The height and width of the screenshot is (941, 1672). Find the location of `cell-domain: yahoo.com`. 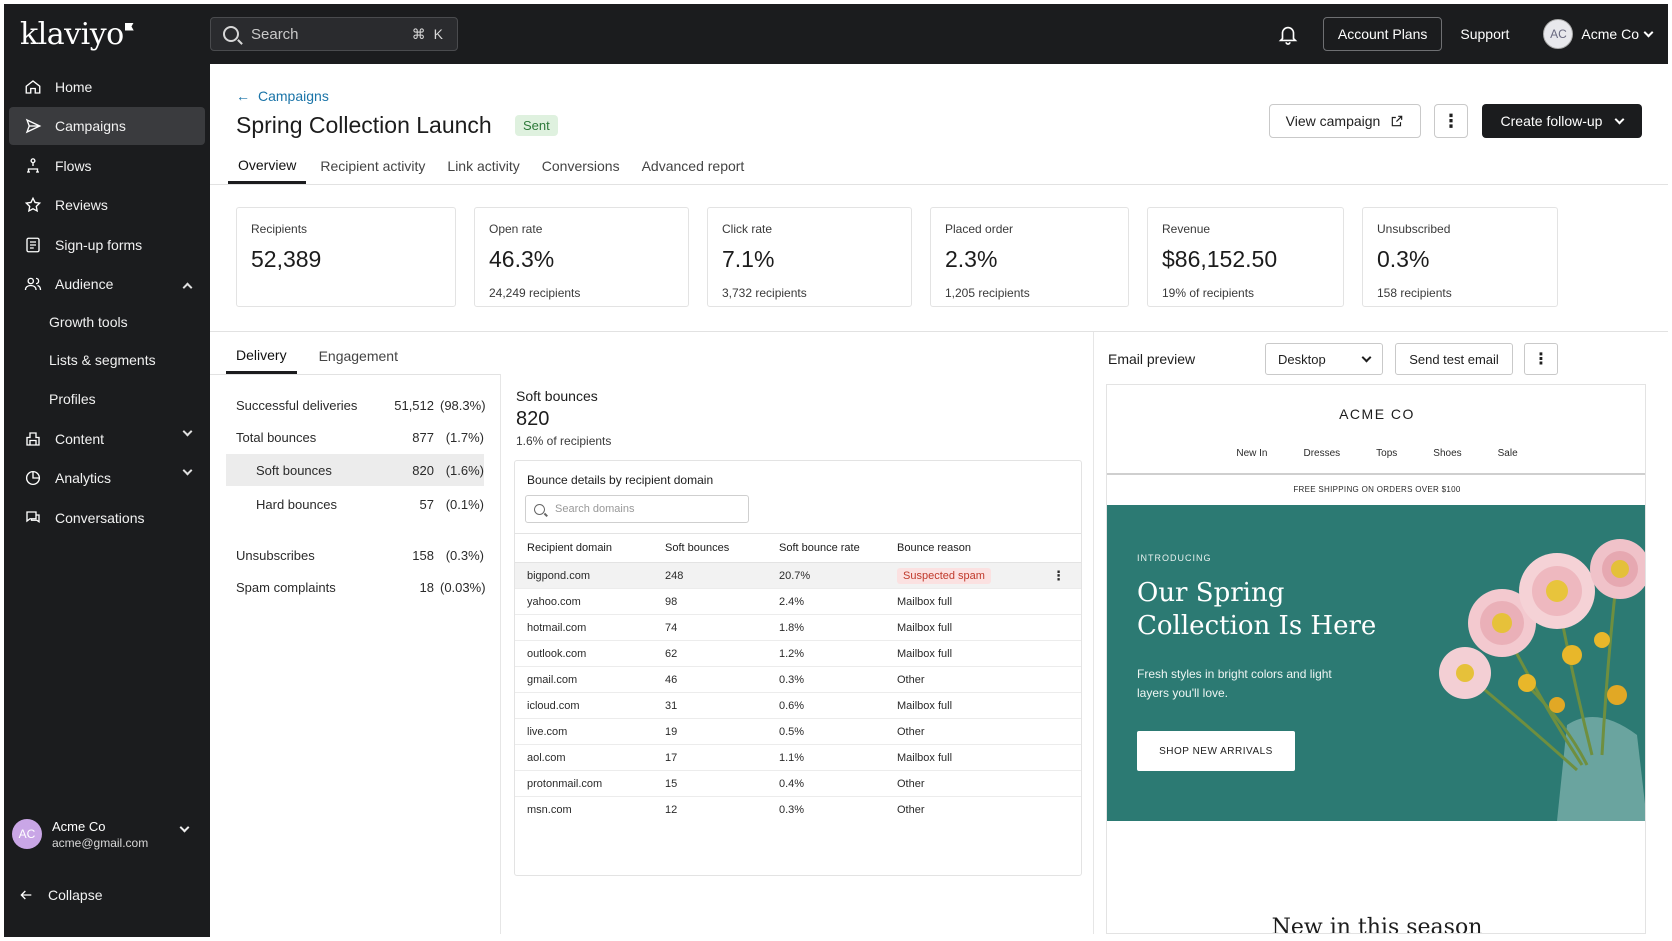

cell-domain: yahoo.com is located at coordinates (554, 601).